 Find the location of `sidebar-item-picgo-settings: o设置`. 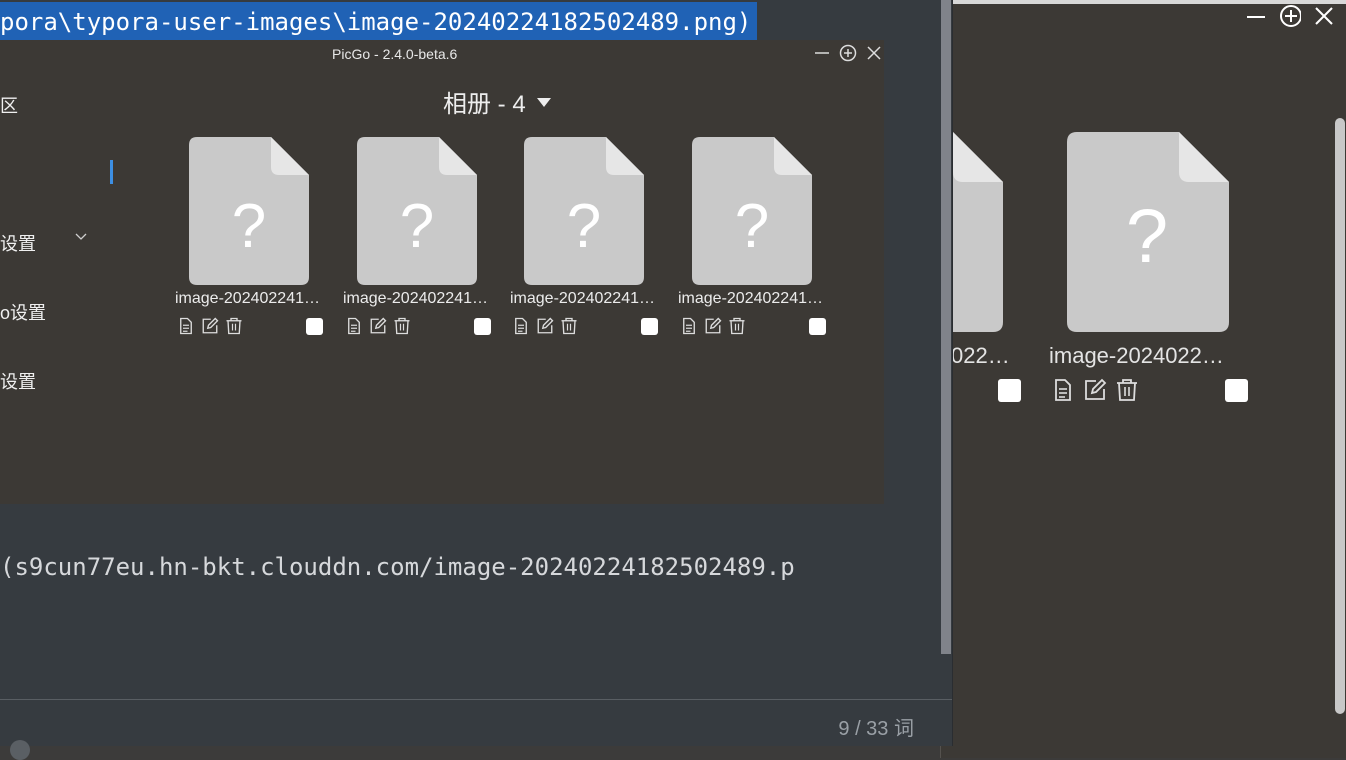

sidebar-item-picgo-settings: o设置 is located at coordinates (23, 312).